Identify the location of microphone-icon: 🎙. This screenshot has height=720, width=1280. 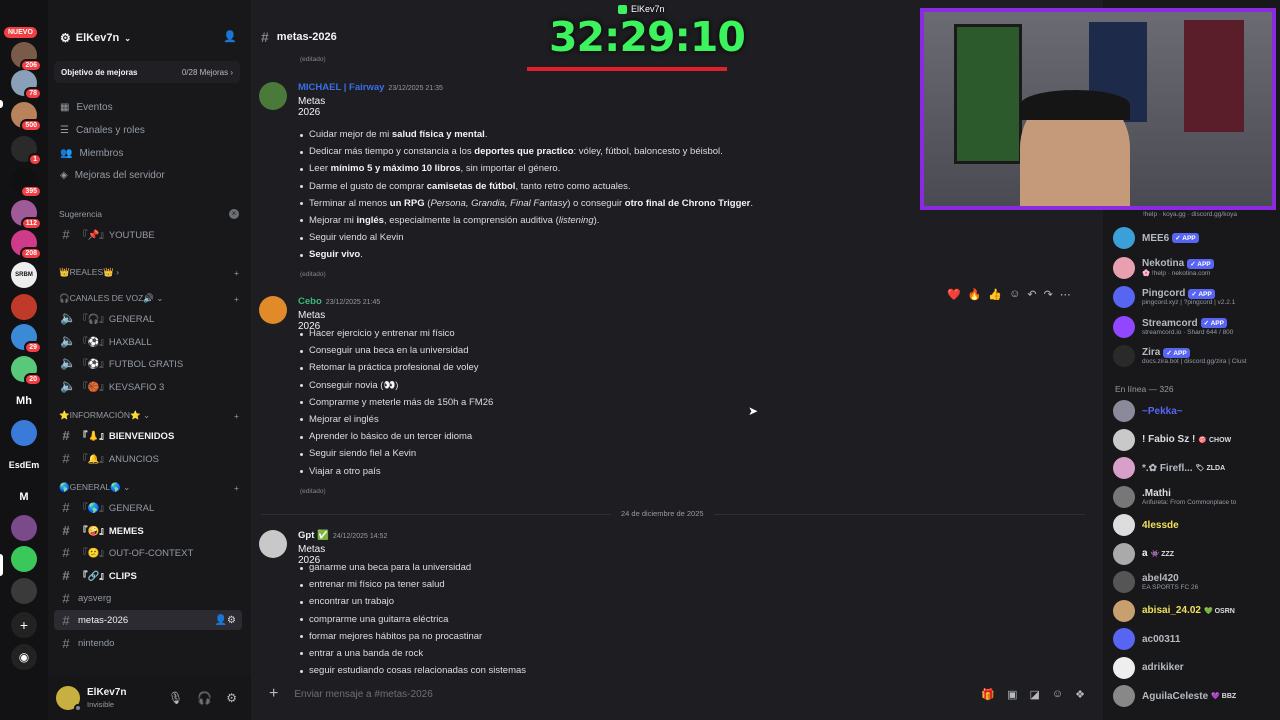
(175, 698).